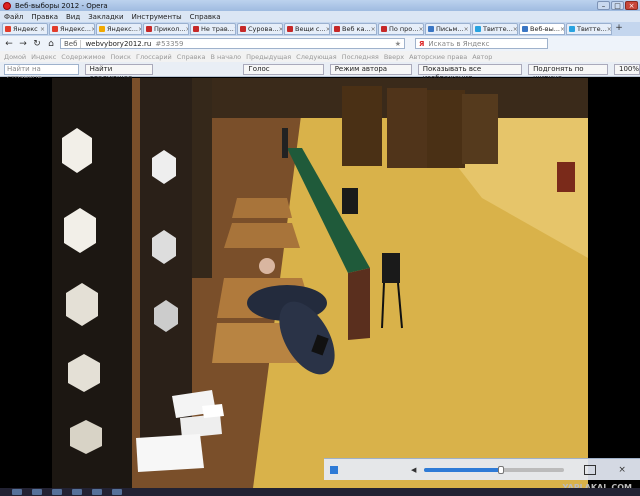 The image size is (640, 496). What do you see at coordinates (260, 29) in the screenshot?
I see `tab-6: Сурова...×` at bounding box center [260, 29].